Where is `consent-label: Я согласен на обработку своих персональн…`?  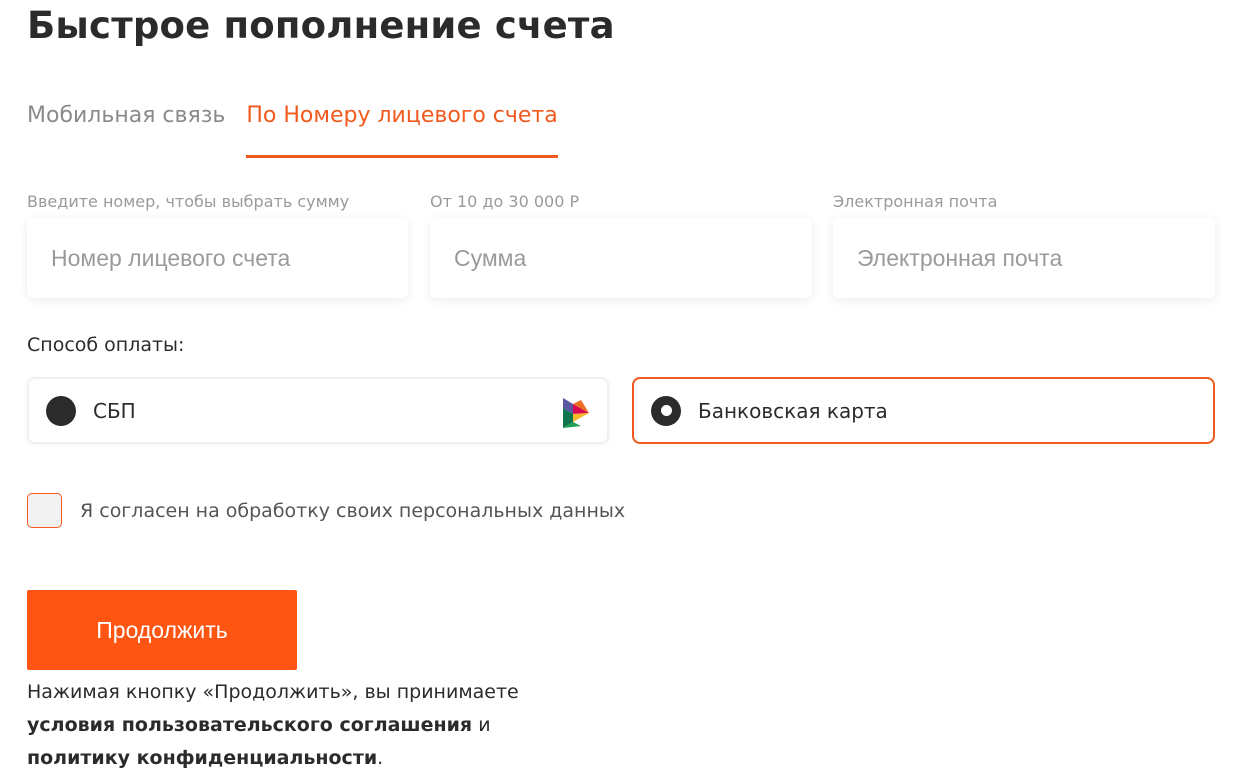 consent-label: Я согласен на обработку своих персональн… is located at coordinates (353, 510).